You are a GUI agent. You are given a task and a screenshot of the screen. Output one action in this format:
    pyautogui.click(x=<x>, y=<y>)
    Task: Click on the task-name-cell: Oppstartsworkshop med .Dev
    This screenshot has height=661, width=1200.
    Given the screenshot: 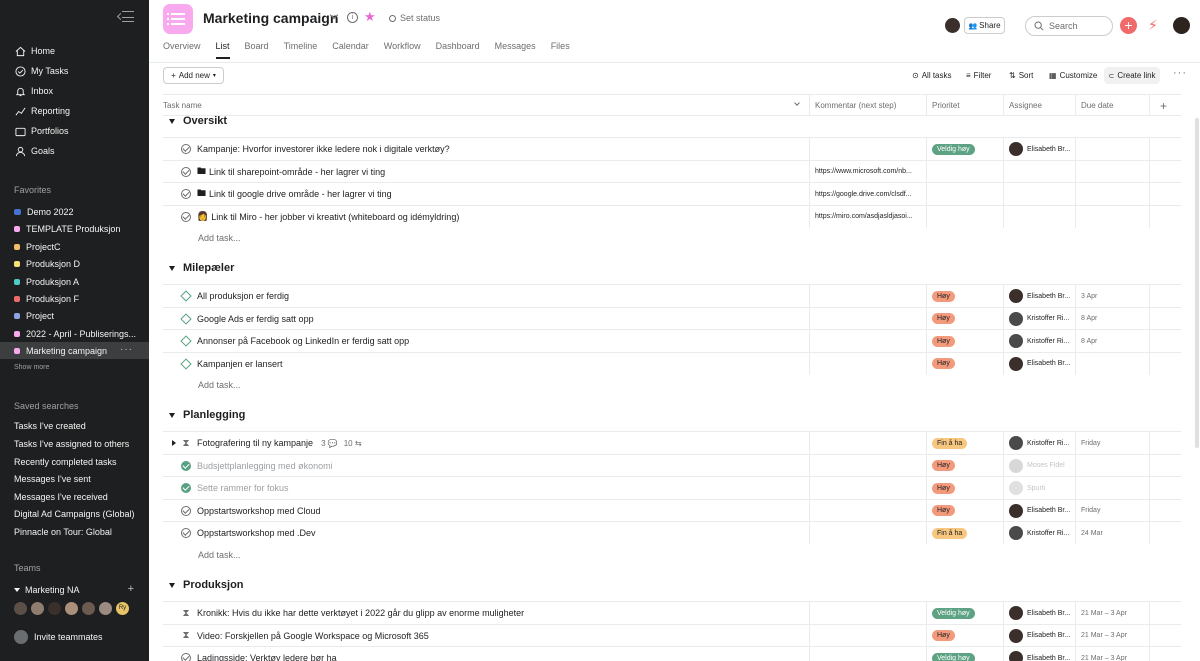 What is the action you would take?
    pyautogui.click(x=248, y=533)
    